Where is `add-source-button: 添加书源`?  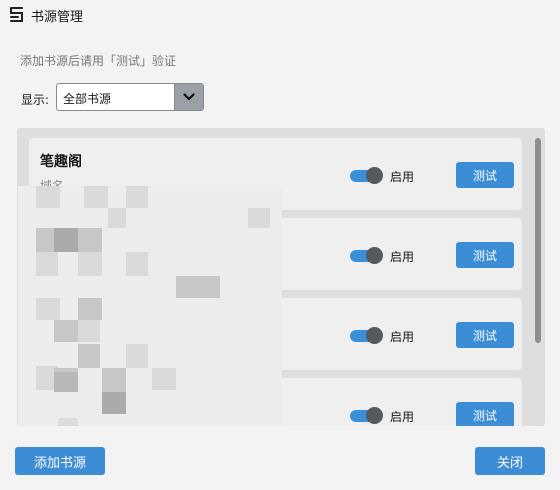 add-source-button: 添加书源 is located at coordinates (60, 461).